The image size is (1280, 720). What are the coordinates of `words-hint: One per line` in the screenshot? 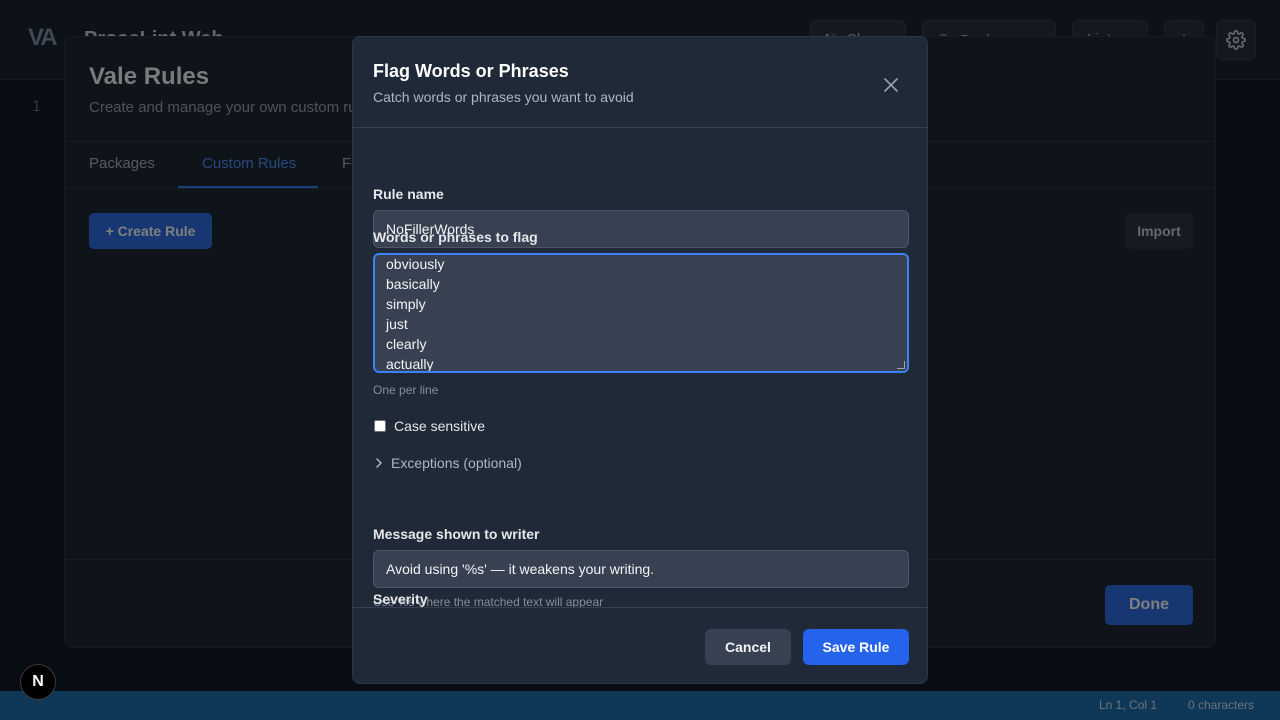 It's located at (406, 390).